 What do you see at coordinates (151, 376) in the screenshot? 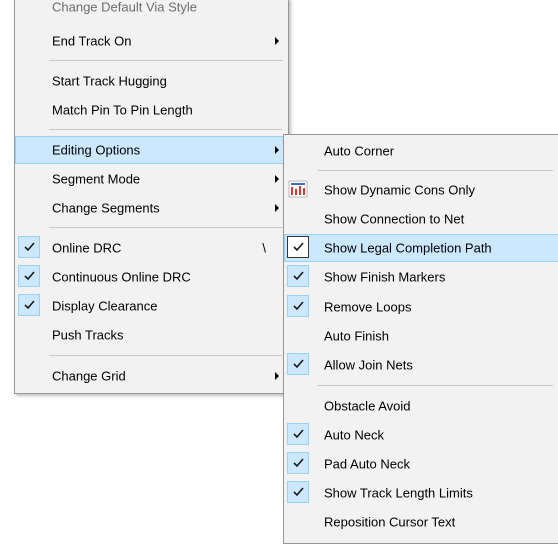
I see `menu-item-change-grid: Change Grid` at bounding box center [151, 376].